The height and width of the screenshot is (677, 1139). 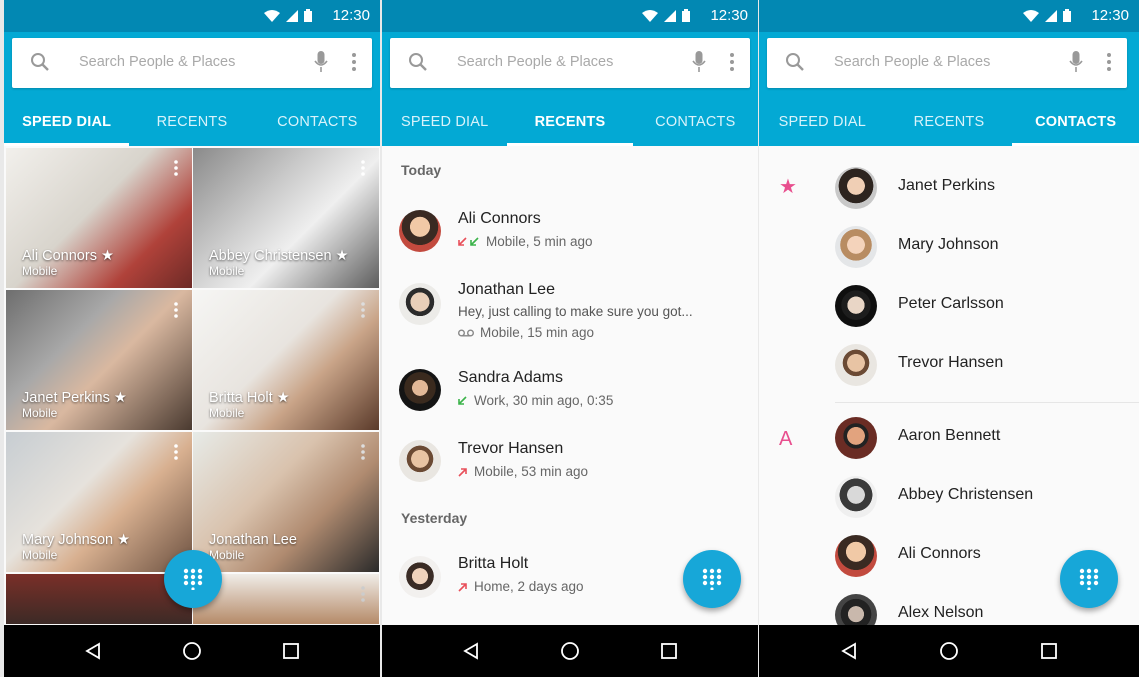 What do you see at coordinates (68, 256) in the screenshot?
I see `tile-name: Ali Connors ★` at bounding box center [68, 256].